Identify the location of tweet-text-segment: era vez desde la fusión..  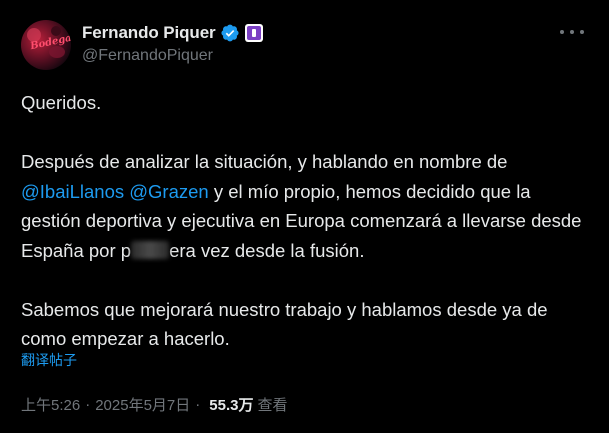
(267, 250).